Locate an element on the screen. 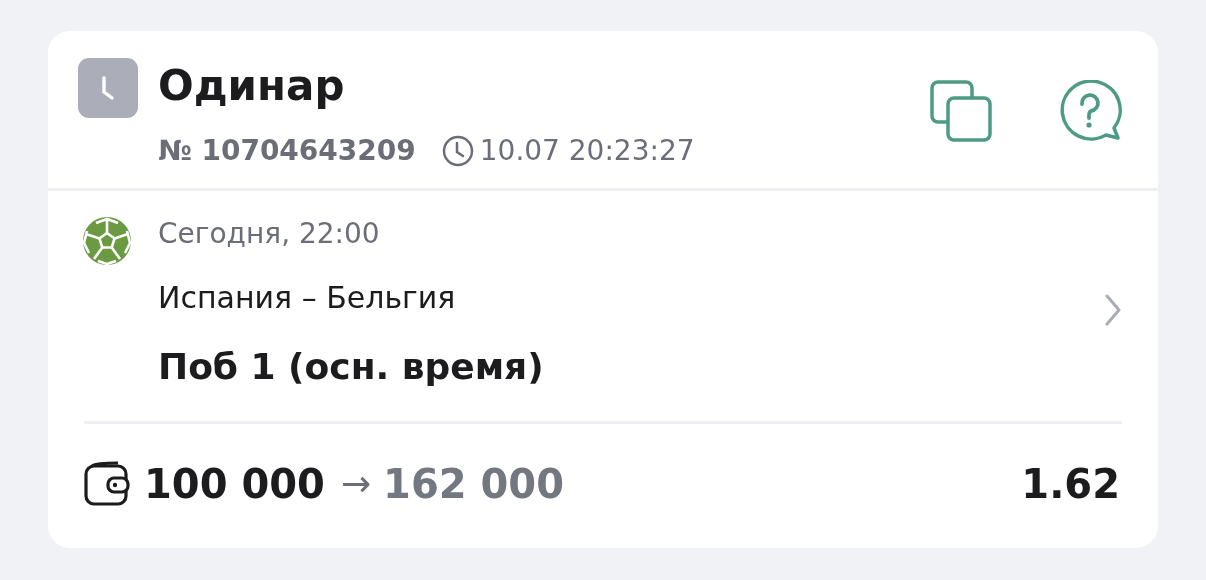 The image size is (1206, 580). bet-timestamp: 10.07 20:23:27 is located at coordinates (587, 151).